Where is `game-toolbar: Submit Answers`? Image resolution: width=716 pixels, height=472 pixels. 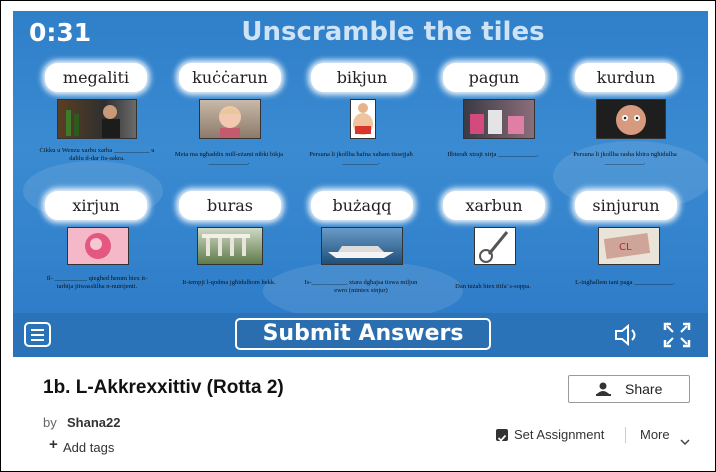
game-toolbar: Submit Answers is located at coordinates (360, 335).